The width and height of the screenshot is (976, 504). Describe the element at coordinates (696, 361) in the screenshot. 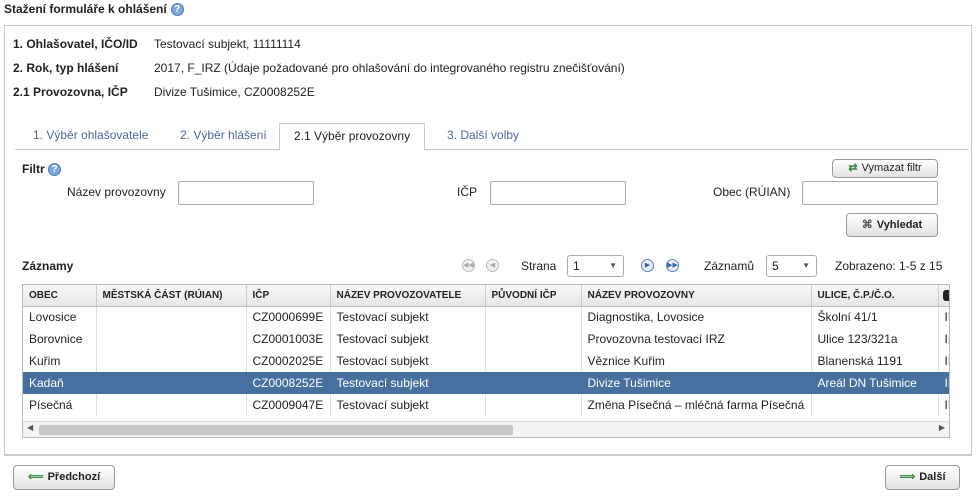

I see `table-cell: Věznice Kuřim` at that location.